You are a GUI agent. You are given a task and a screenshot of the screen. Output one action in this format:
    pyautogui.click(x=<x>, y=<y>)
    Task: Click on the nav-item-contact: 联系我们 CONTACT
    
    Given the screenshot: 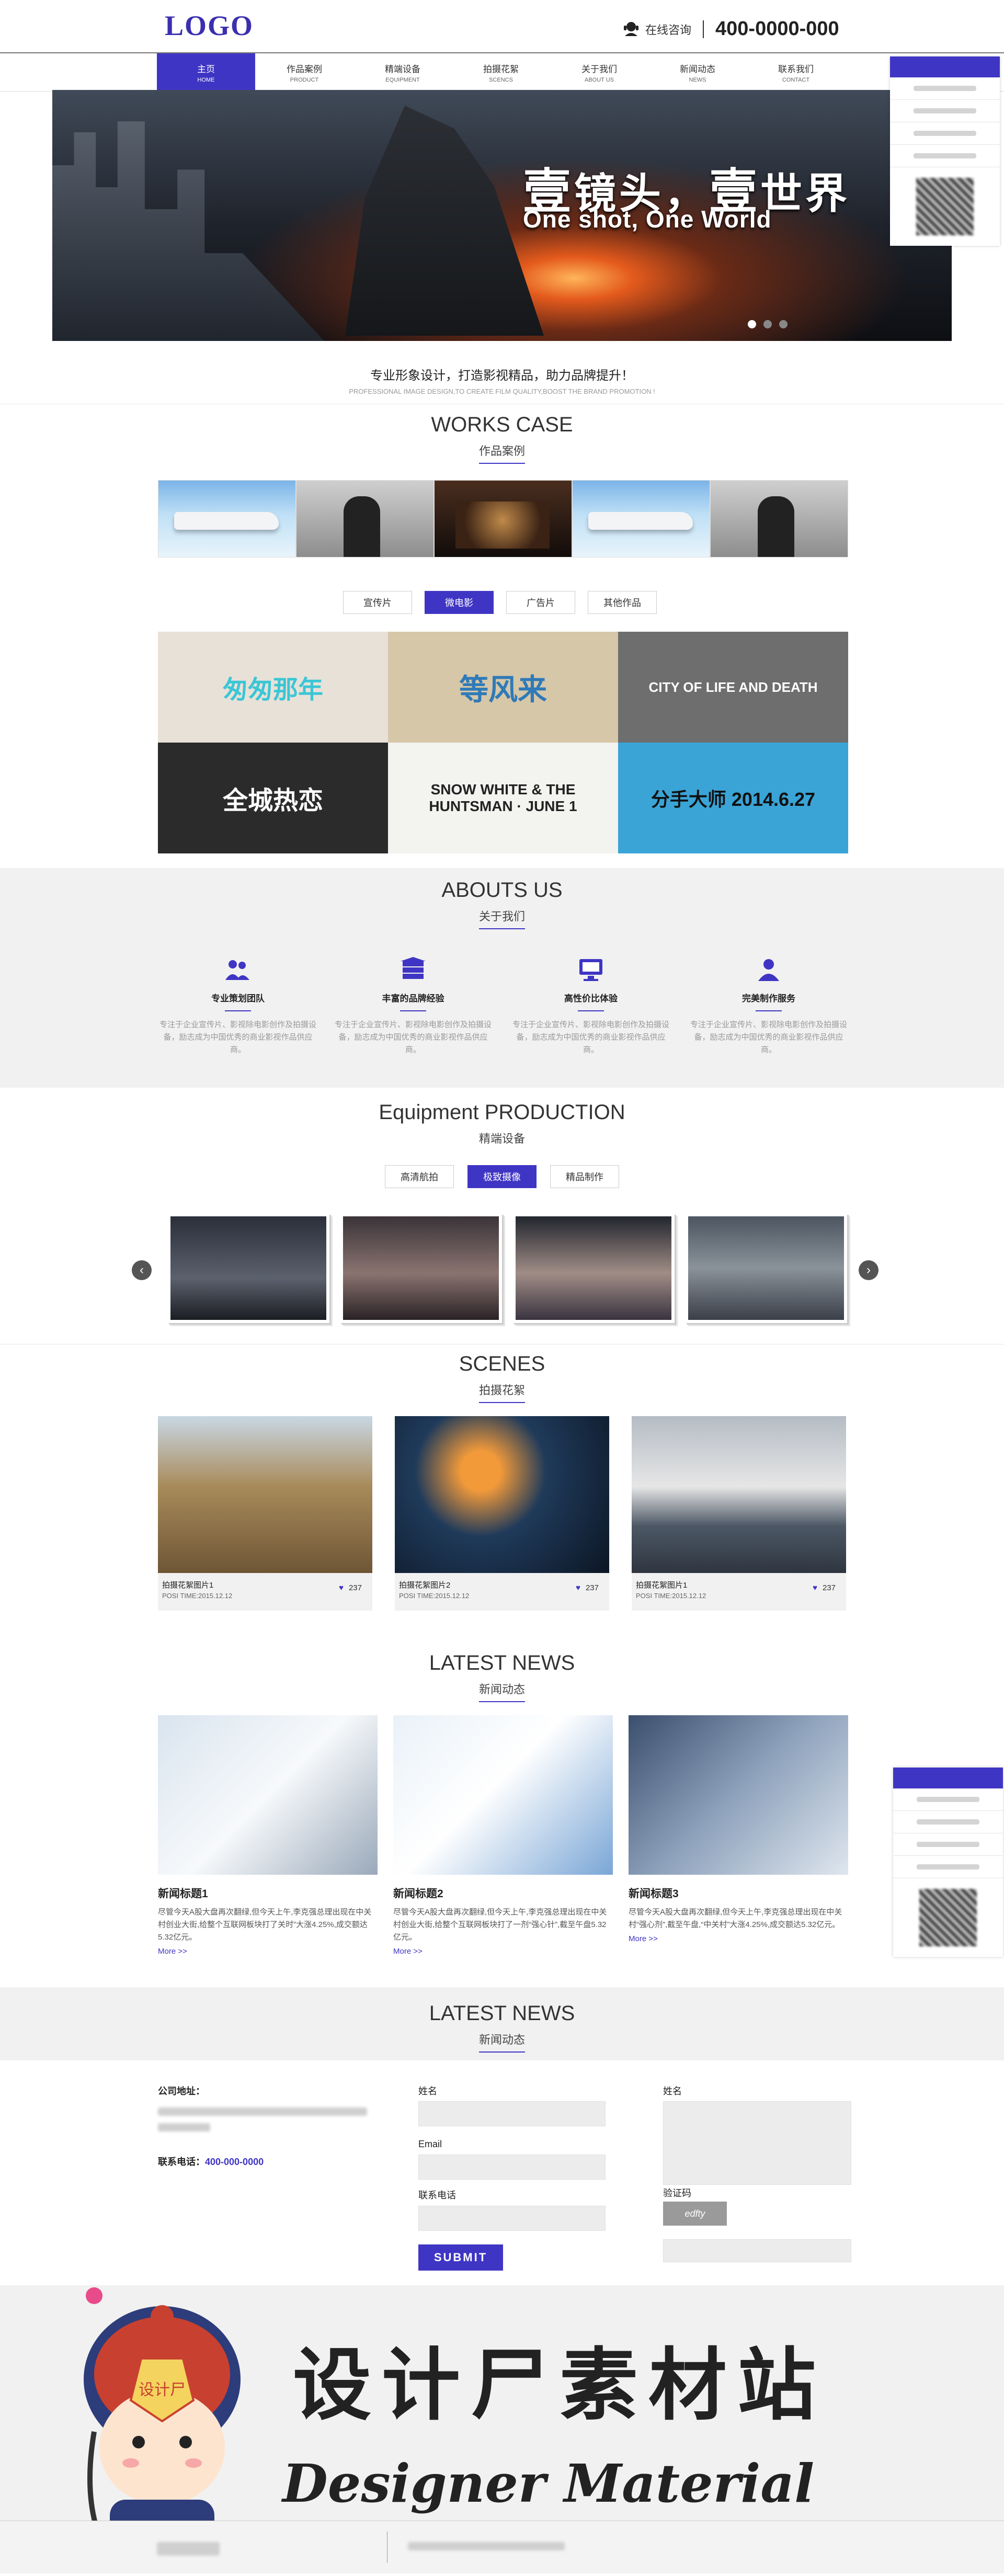 What is the action you would take?
    pyautogui.click(x=796, y=72)
    